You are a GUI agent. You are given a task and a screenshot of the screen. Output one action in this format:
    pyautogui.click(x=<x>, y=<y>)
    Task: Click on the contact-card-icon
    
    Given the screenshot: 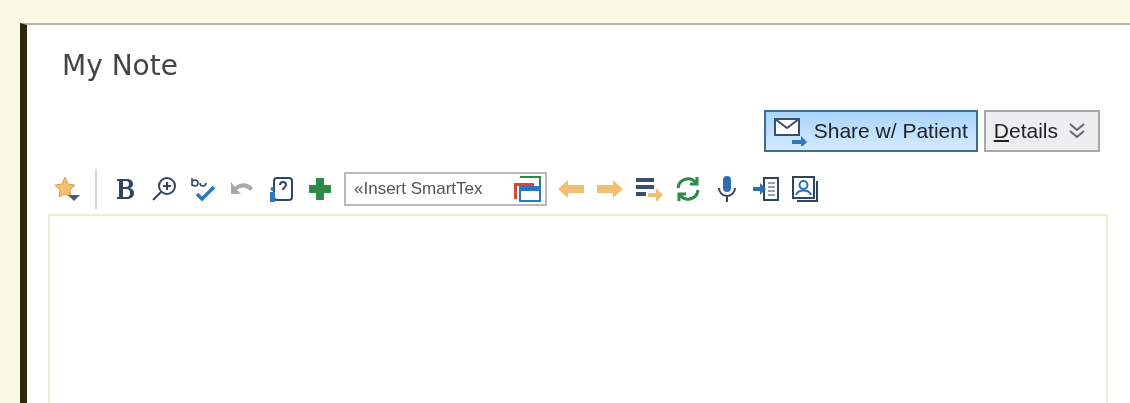 What is the action you would take?
    pyautogui.click(x=805, y=189)
    